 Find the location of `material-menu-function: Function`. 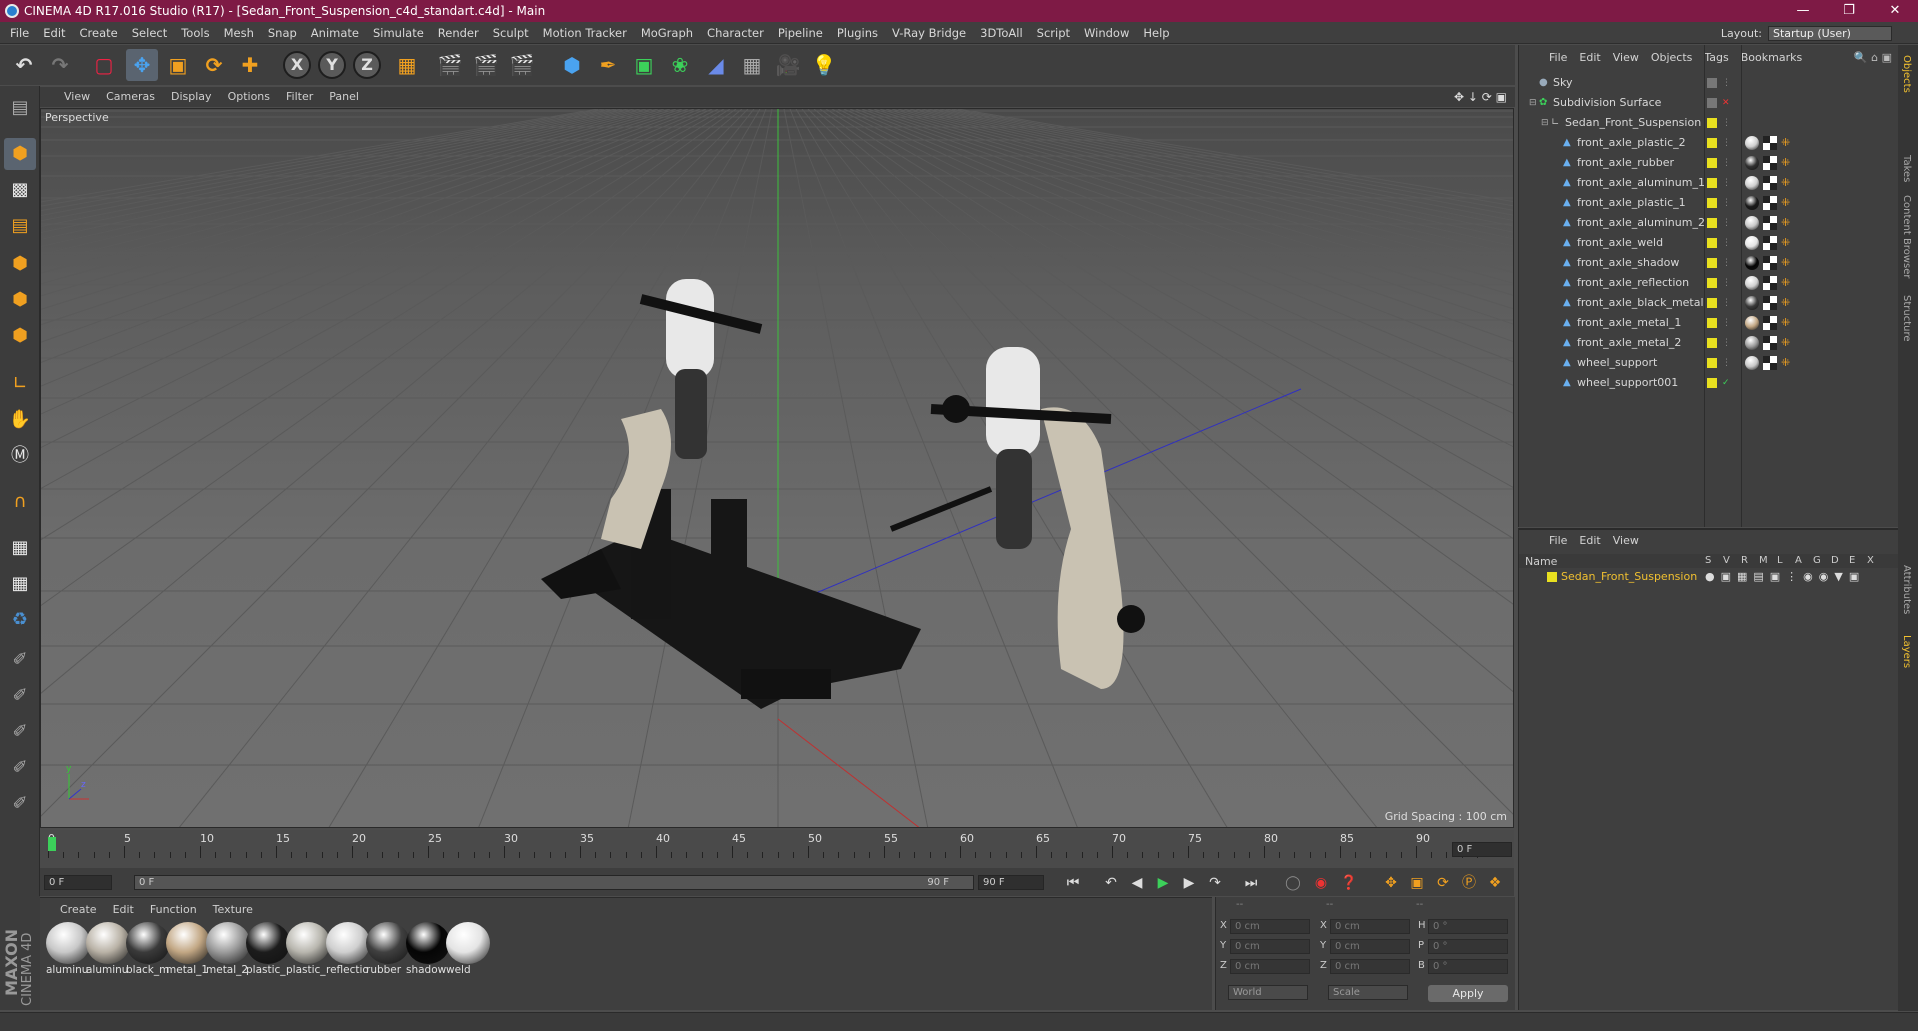

material-menu-function: Function is located at coordinates (173, 910).